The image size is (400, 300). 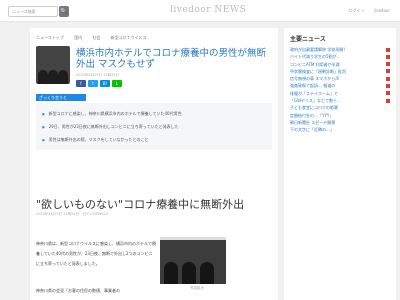 I want to click on sidebar-news-label: 子ども食堂にコロナの影響, so click(x=314, y=108).